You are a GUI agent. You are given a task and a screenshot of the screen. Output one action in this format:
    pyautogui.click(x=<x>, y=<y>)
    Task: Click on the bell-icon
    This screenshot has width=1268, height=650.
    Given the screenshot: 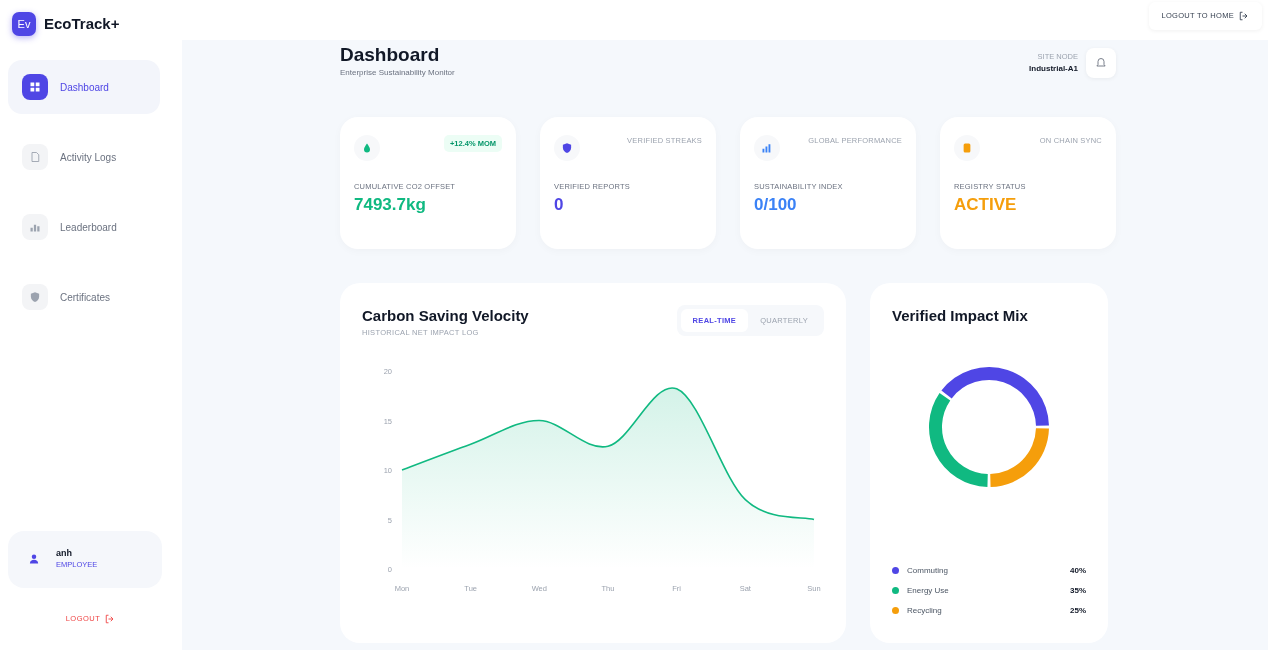 What is the action you would take?
    pyautogui.click(x=1101, y=63)
    